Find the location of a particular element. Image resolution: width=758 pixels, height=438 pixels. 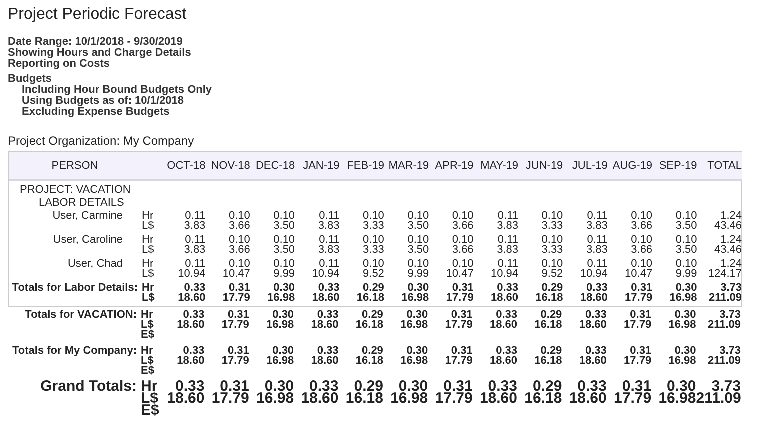

column-header: AUG-19 is located at coordinates (632, 166).